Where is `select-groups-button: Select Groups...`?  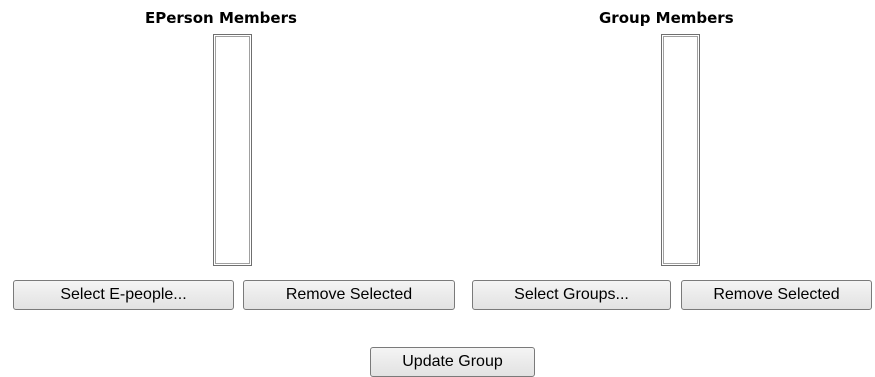 select-groups-button: Select Groups... is located at coordinates (571, 295).